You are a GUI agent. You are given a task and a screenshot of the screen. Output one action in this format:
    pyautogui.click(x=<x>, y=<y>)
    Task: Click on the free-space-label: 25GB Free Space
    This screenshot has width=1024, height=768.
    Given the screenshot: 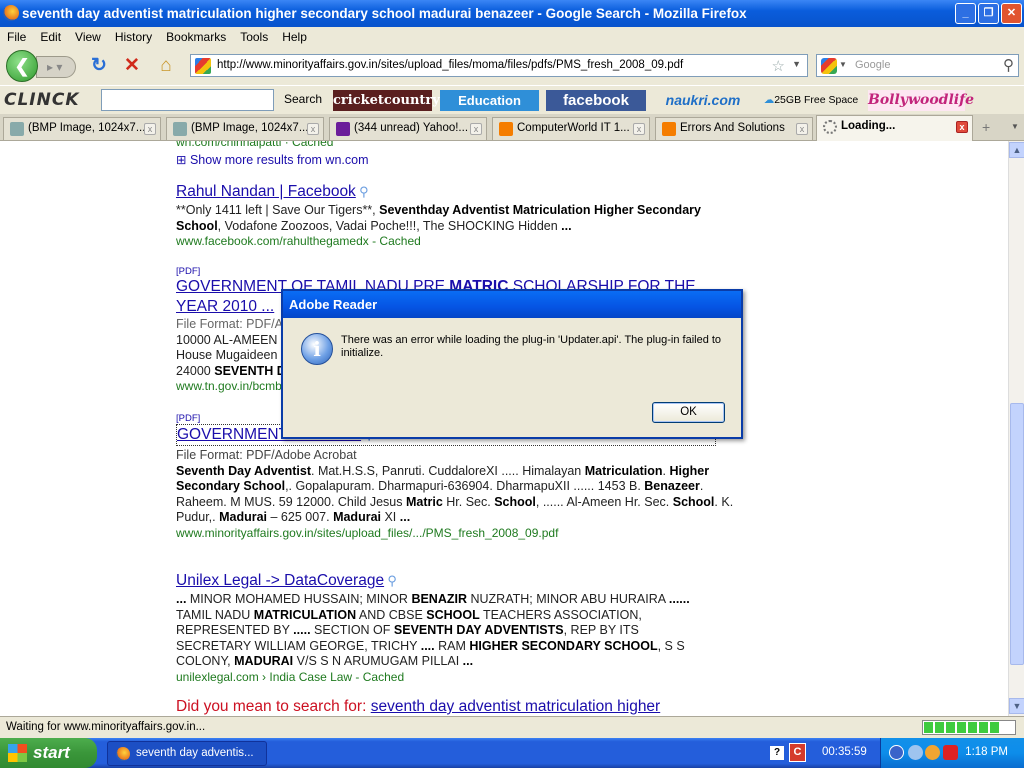 What is the action you would take?
    pyautogui.click(x=816, y=100)
    